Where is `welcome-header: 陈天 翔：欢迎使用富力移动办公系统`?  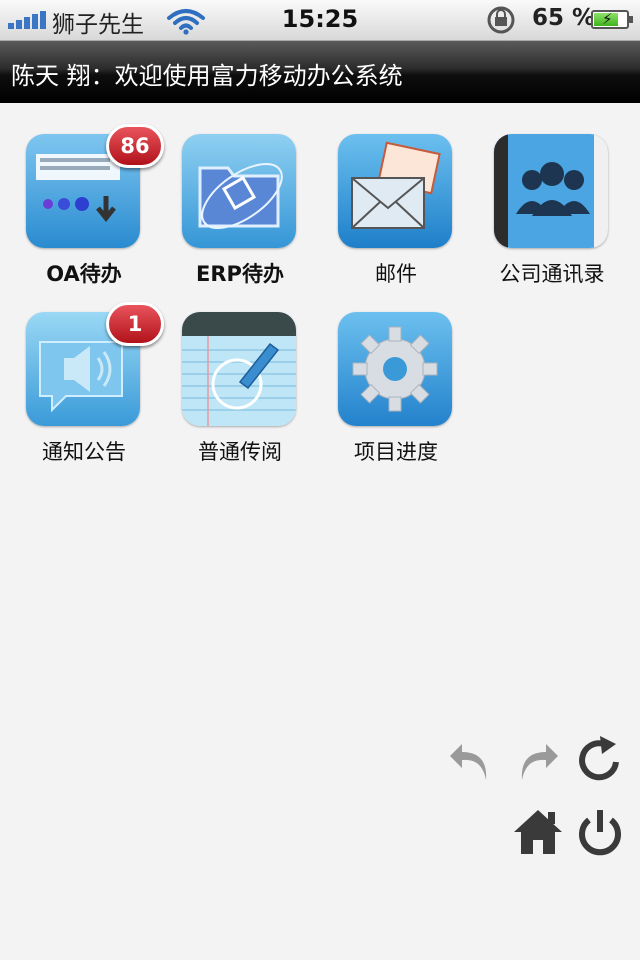 welcome-header: 陈天 翔：欢迎使用富力移动办公系统 is located at coordinates (320, 72).